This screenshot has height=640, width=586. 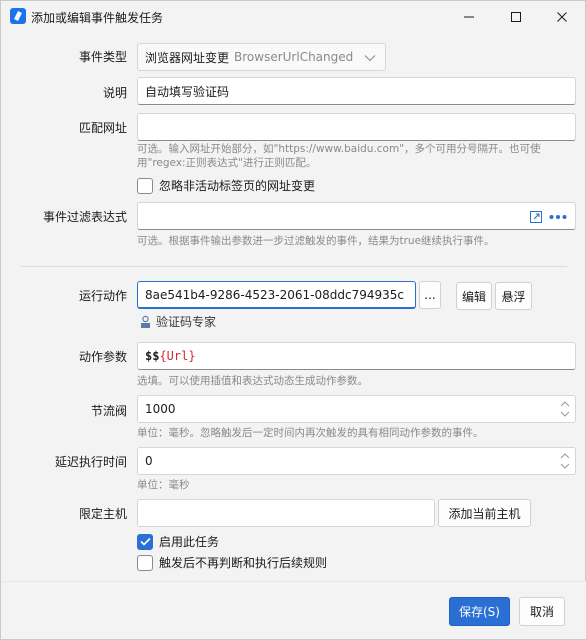 I want to click on filter-expr-hint: 可选。根据事件输出参数进一步过滤触发的事件，结果为true继续执行事件。, so click(x=316, y=241).